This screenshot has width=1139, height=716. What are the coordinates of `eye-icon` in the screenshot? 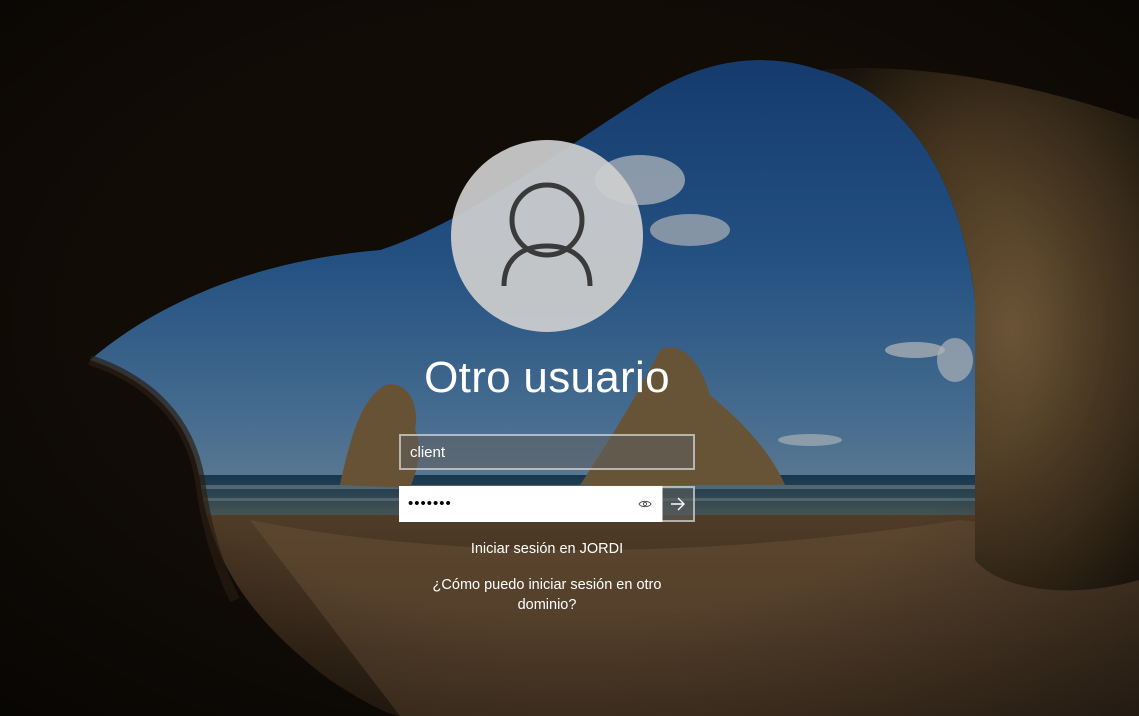 It's located at (645, 504).